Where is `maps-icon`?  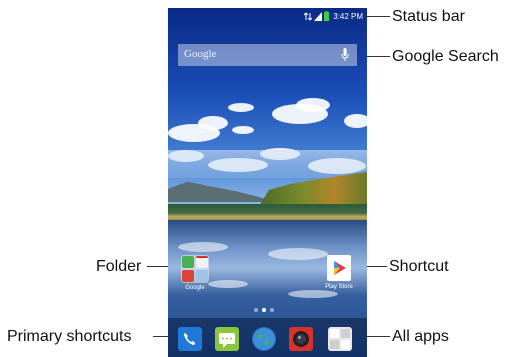 maps-icon is located at coordinates (188, 262).